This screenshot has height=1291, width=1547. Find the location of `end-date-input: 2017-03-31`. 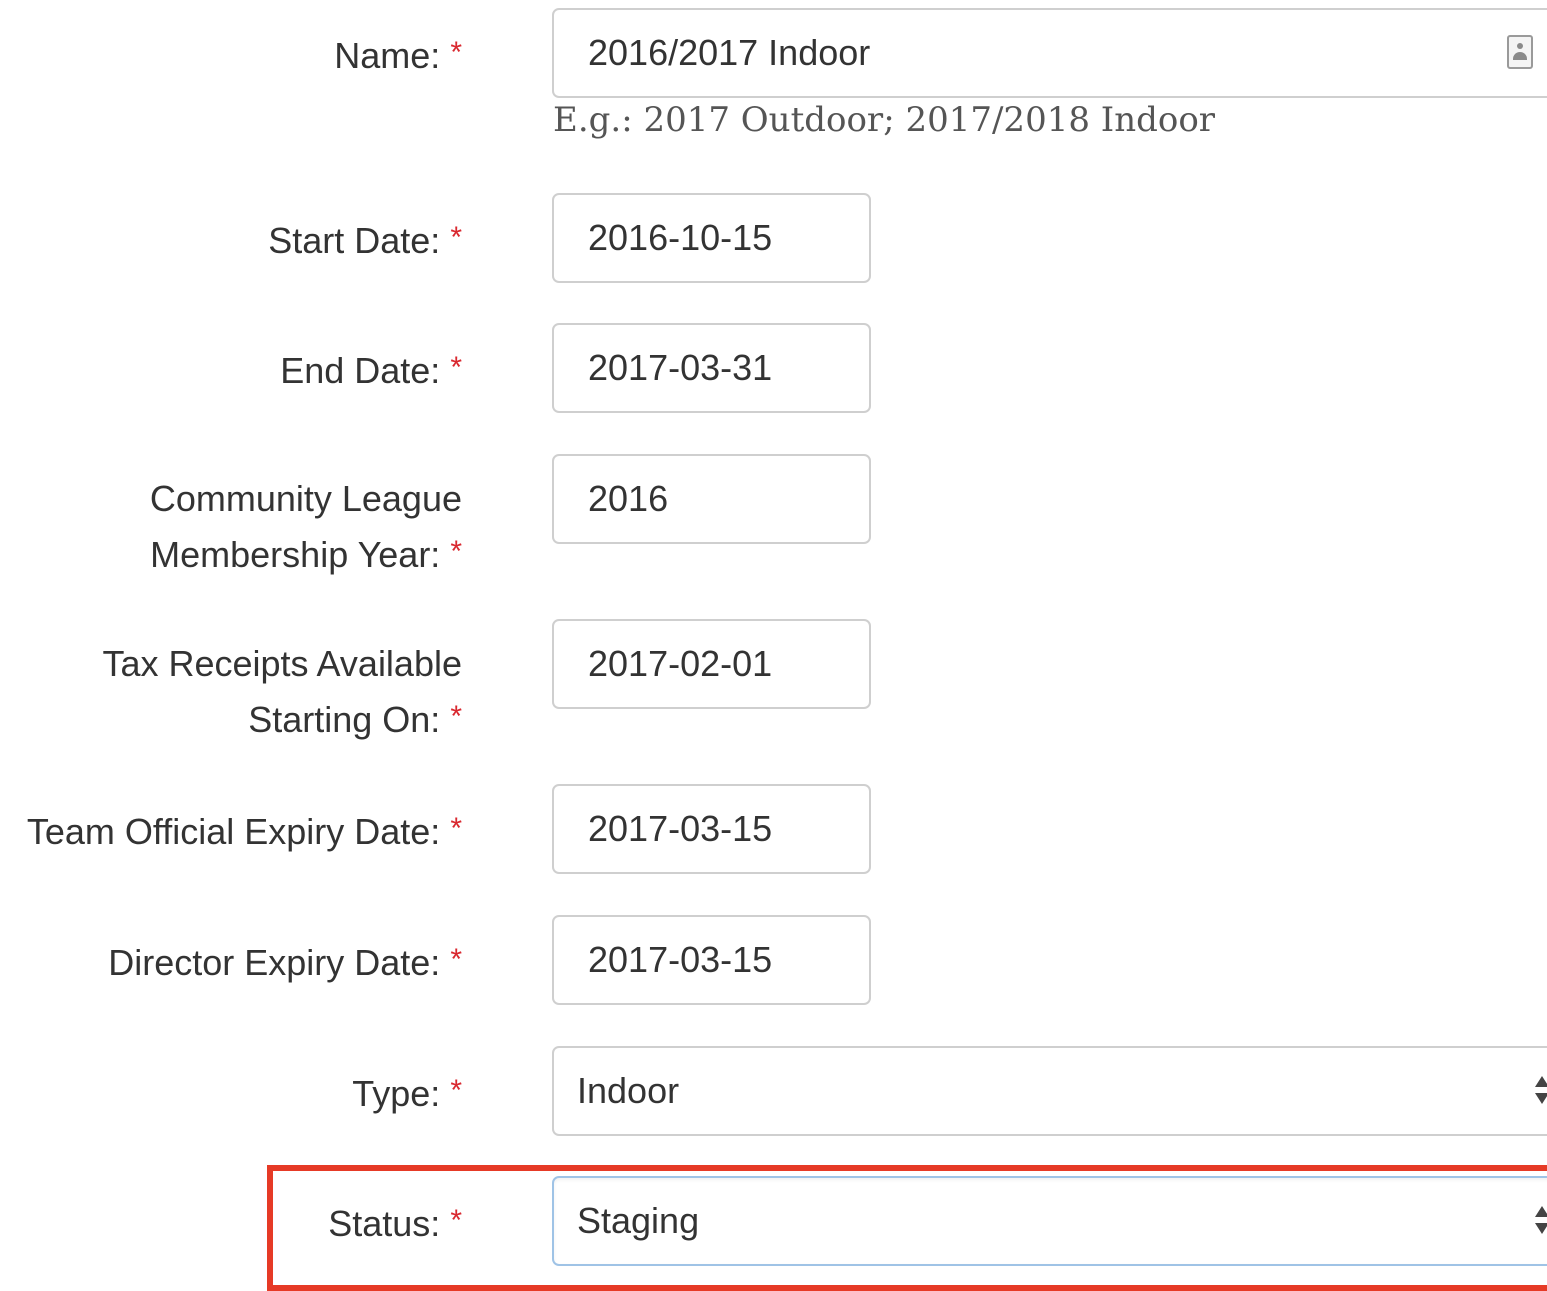

end-date-input: 2017-03-31 is located at coordinates (711, 368).